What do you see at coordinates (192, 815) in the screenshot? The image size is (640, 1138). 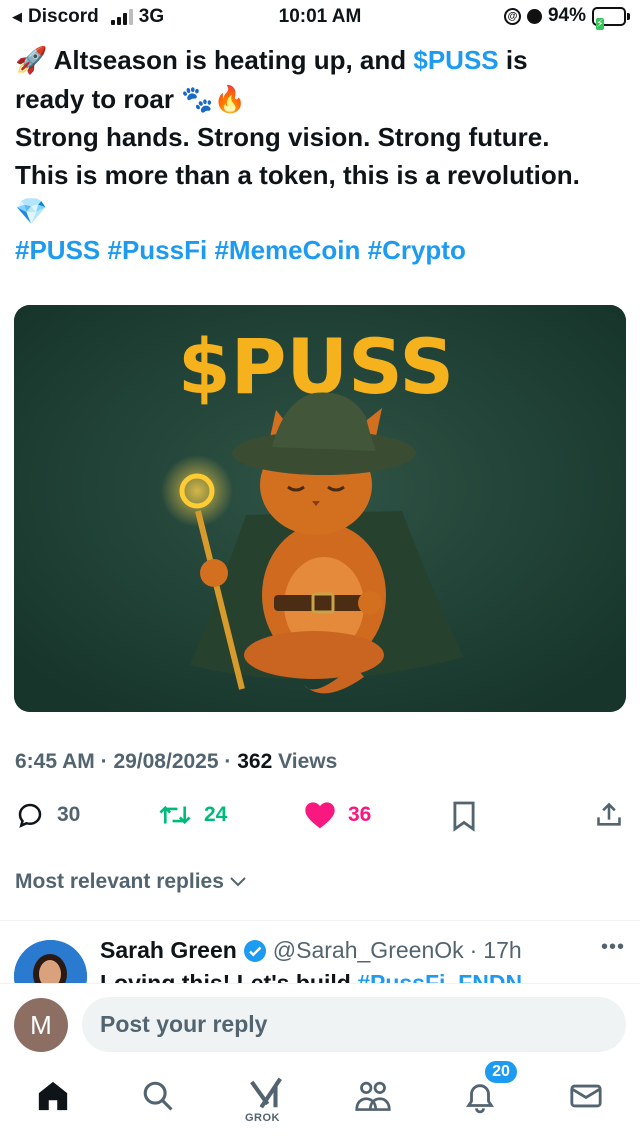 I see `repost-button: 24` at bounding box center [192, 815].